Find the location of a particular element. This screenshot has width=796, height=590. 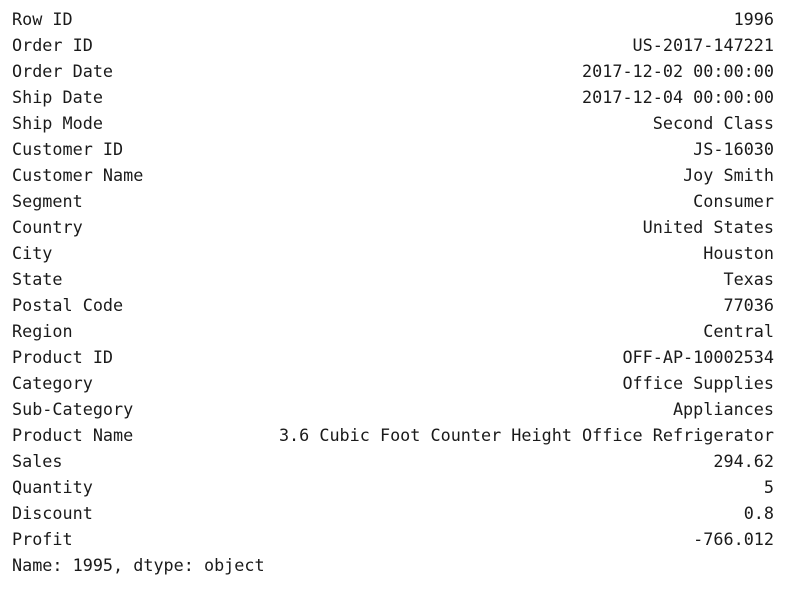

series-row: State Texas is located at coordinates (393, 279).